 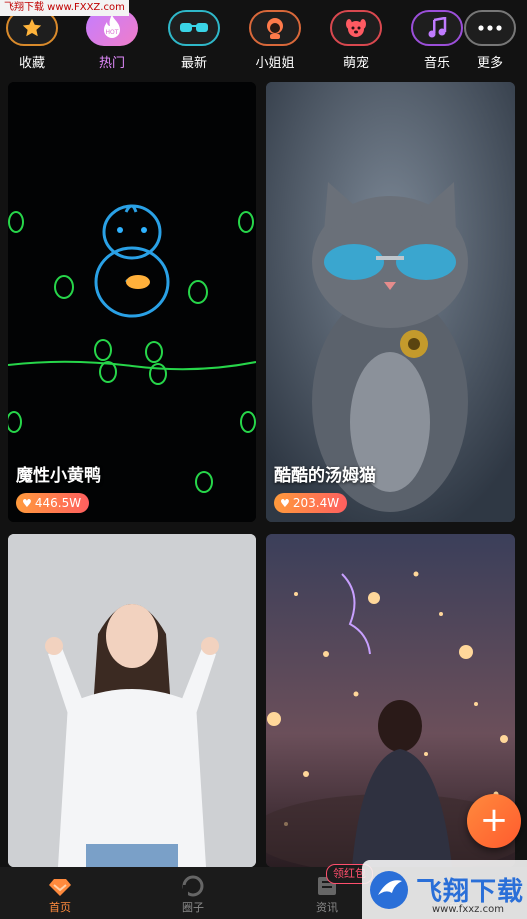 I want to click on category-more: 更多, so click(x=490, y=42).